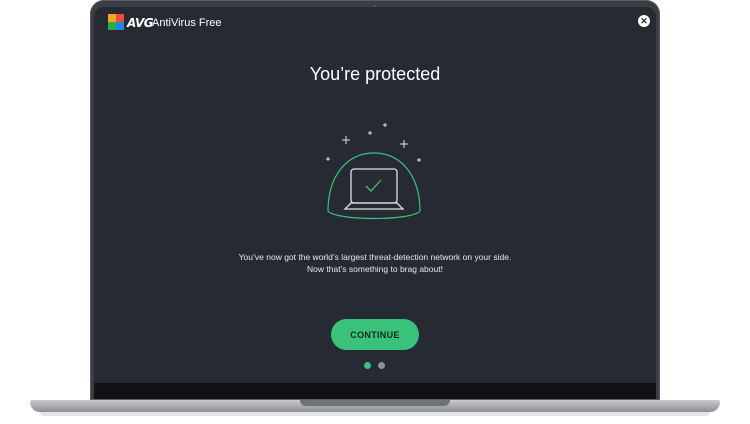 The image size is (750, 424). Describe the element at coordinates (644, 21) in the screenshot. I see `close-icon: ✕` at that location.